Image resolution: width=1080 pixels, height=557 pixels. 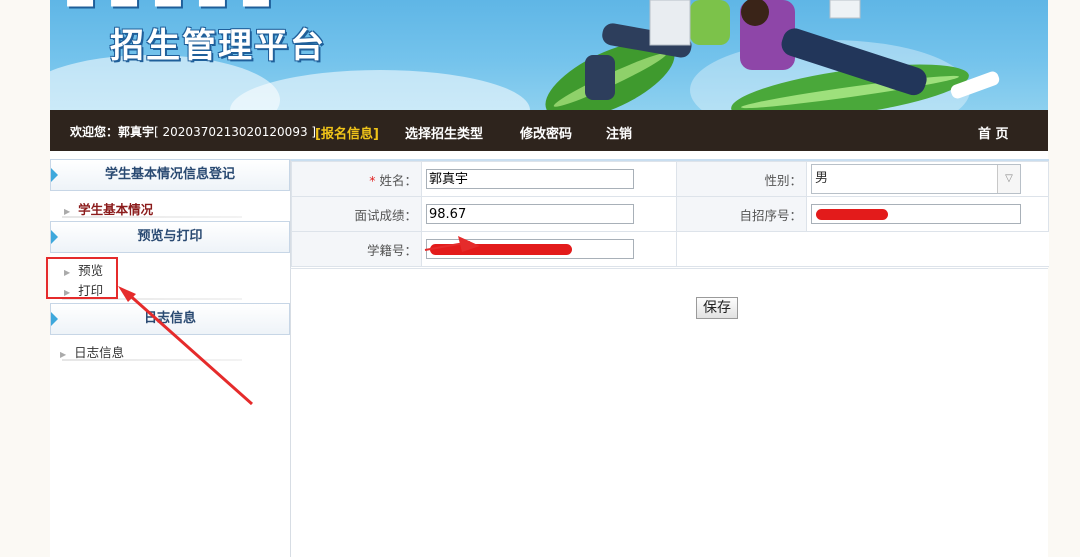 I want to click on nav-home: 首 页, so click(x=993, y=132).